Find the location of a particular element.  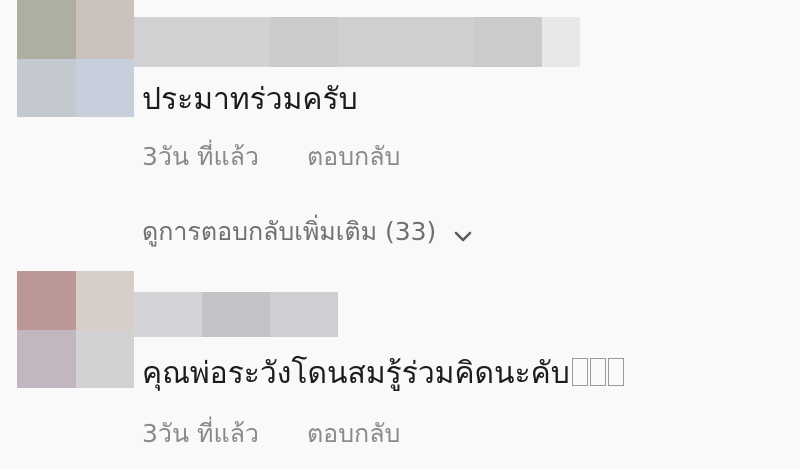

comment-text-content: คุณพ่อระวังโดนสมรู้ร่วมคิดนะคับ is located at coordinates (356, 373).